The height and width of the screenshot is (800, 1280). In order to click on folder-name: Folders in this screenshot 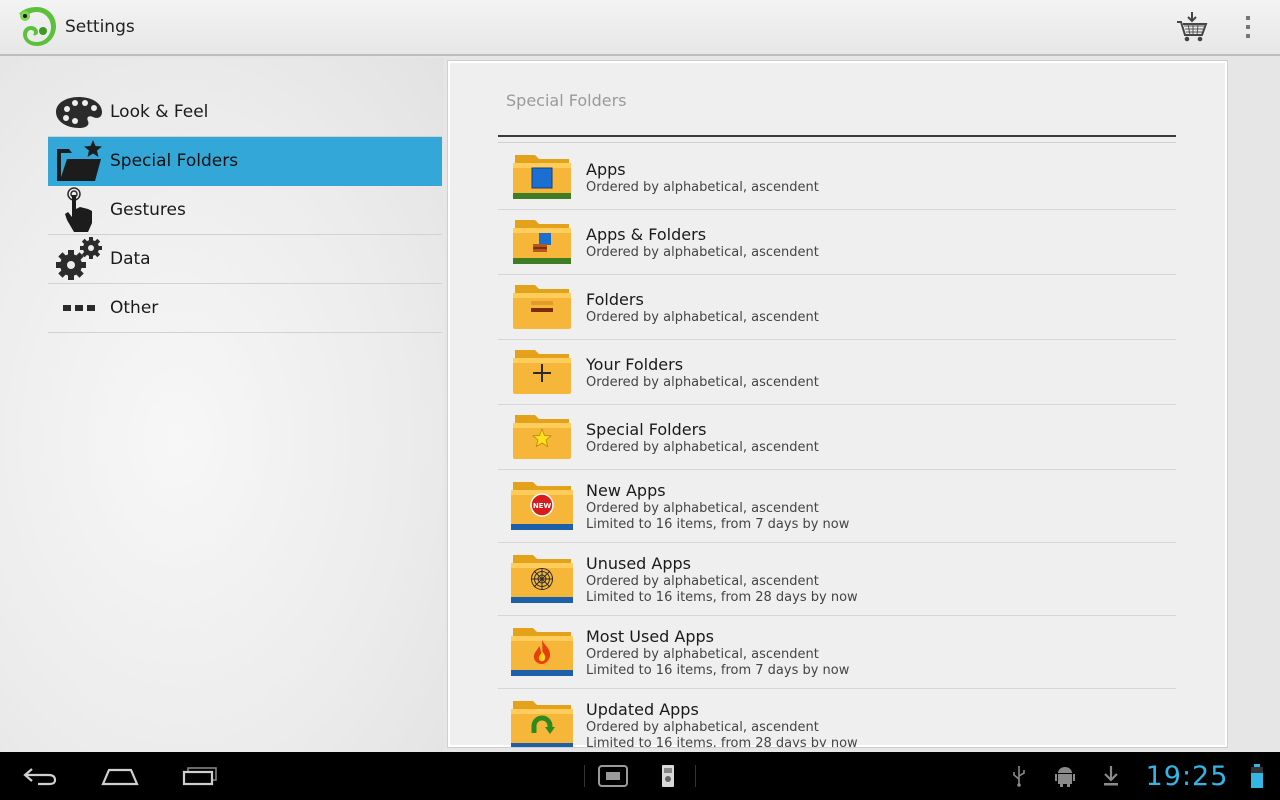, I will do `click(615, 299)`.